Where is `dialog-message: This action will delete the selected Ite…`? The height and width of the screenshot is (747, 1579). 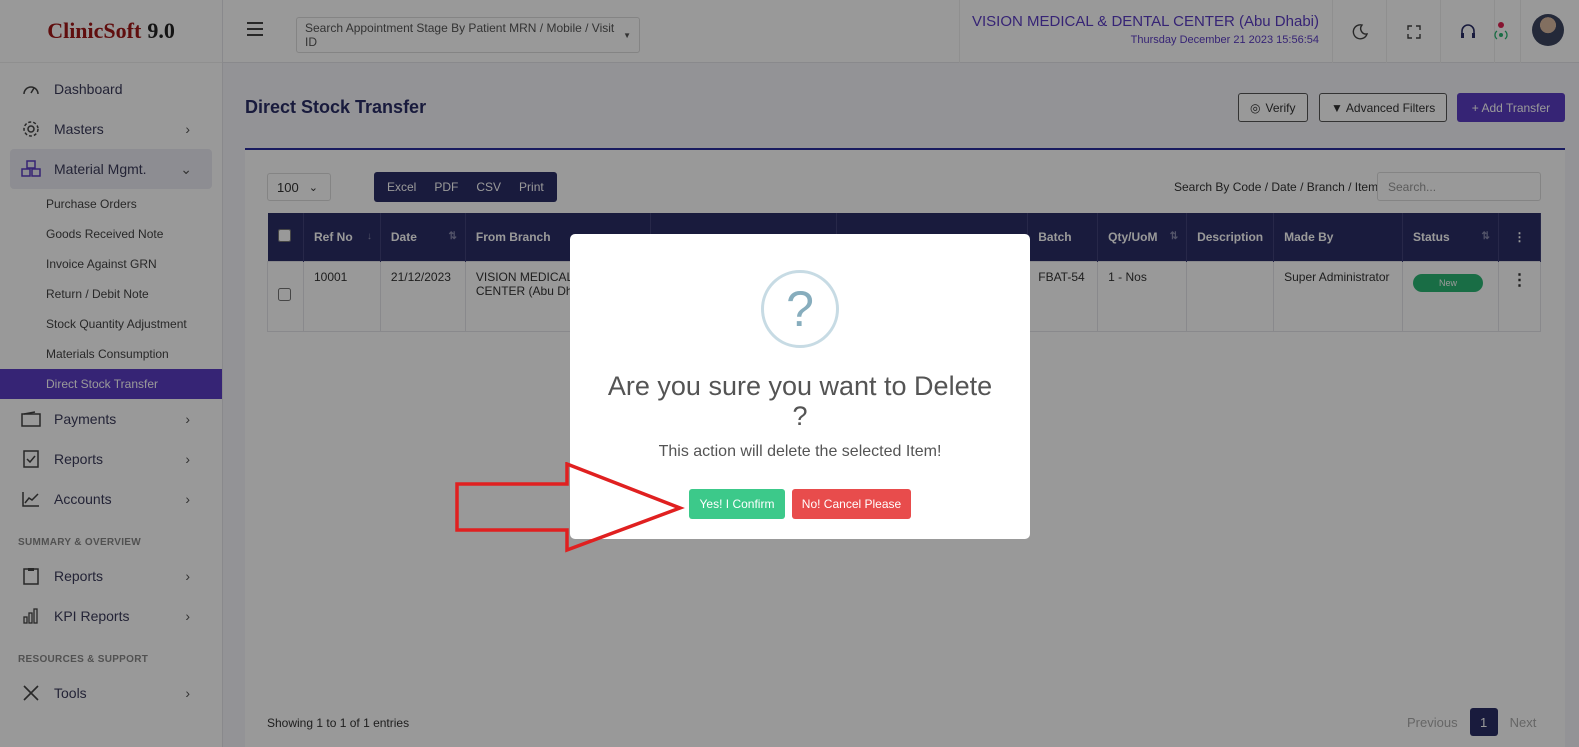
dialog-message: This action will delete the selected Ite… is located at coordinates (800, 451).